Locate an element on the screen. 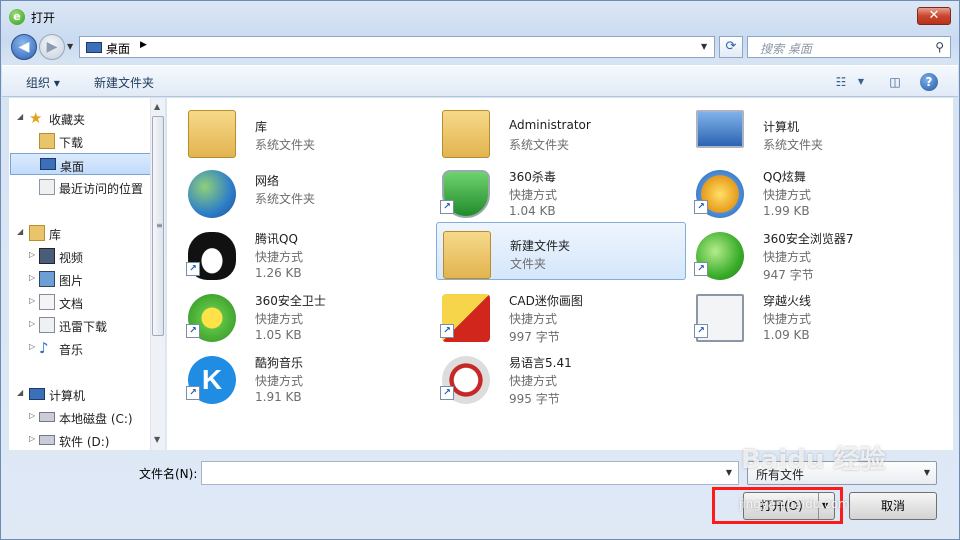 The width and height of the screenshot is (960, 540). nav-desktop: 桌面 is located at coordinates (81, 164).